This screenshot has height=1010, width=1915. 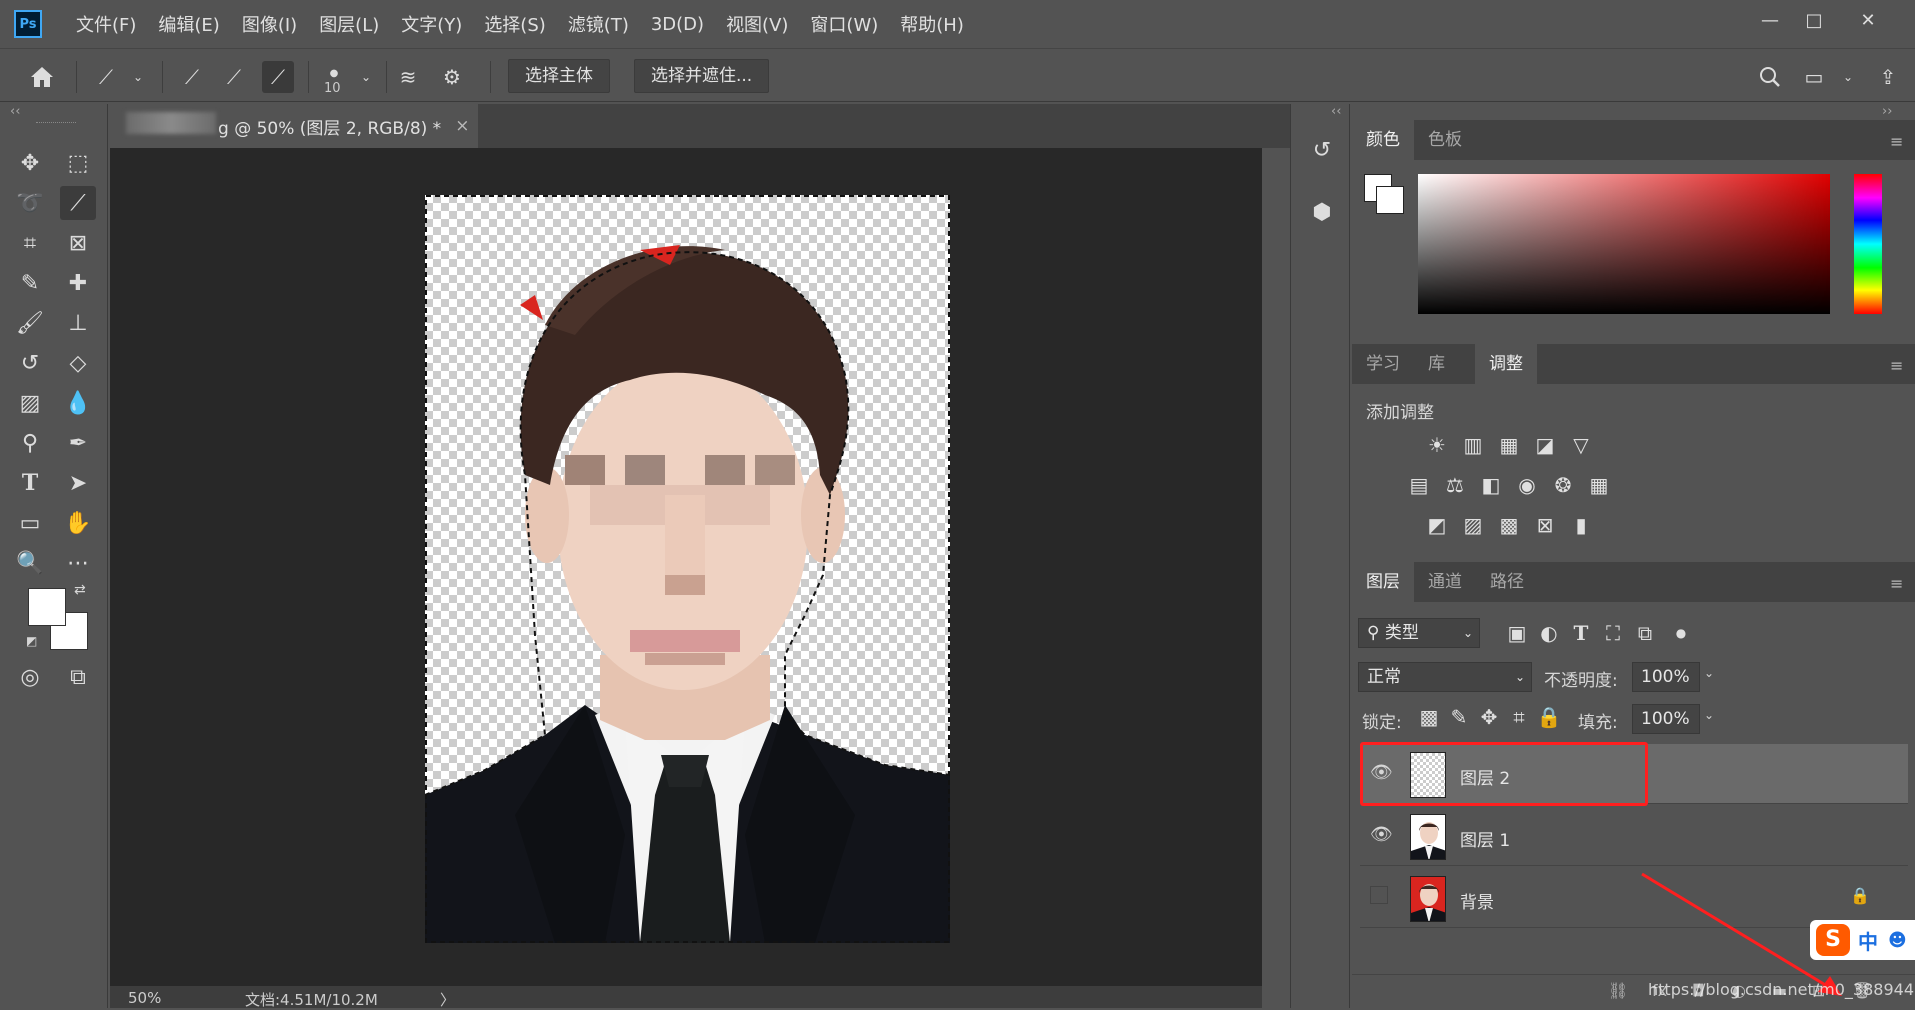 I want to click on curves-icon: ▦, so click(x=1509, y=445).